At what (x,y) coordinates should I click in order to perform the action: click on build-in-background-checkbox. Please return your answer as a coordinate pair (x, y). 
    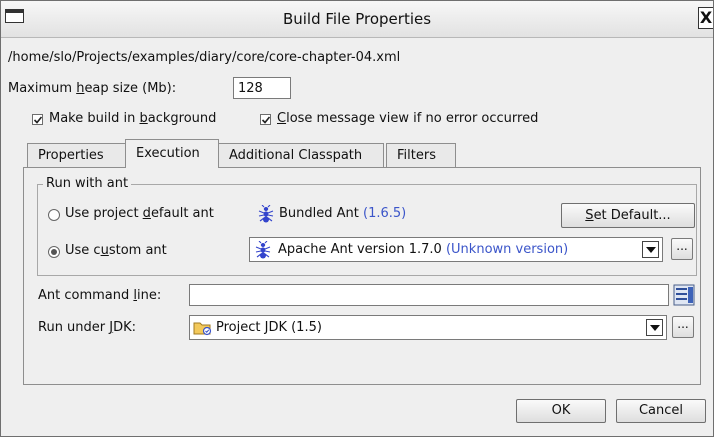
    Looking at the image, I should click on (37, 119).